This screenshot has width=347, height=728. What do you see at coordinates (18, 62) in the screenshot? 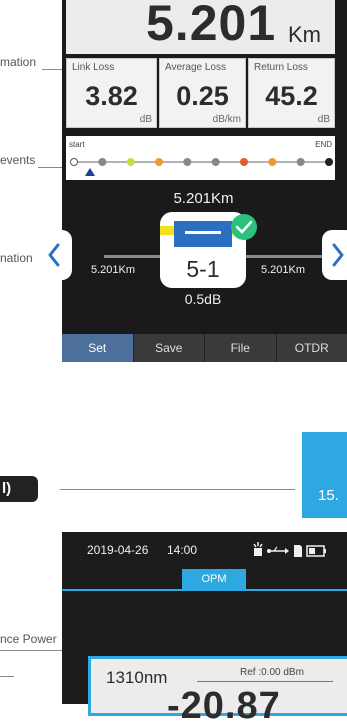
I see `callout-label-information: mation` at bounding box center [18, 62].